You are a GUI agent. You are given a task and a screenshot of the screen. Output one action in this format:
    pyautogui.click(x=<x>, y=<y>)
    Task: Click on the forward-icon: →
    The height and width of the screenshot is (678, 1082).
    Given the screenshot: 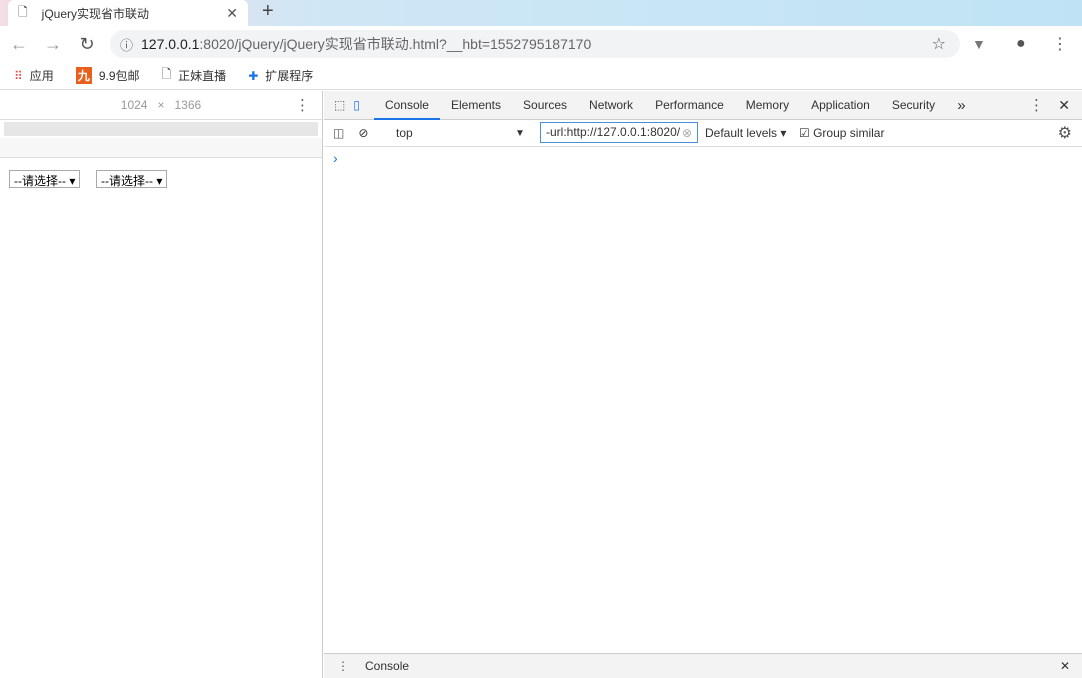 What is the action you would take?
    pyautogui.click(x=53, y=44)
    